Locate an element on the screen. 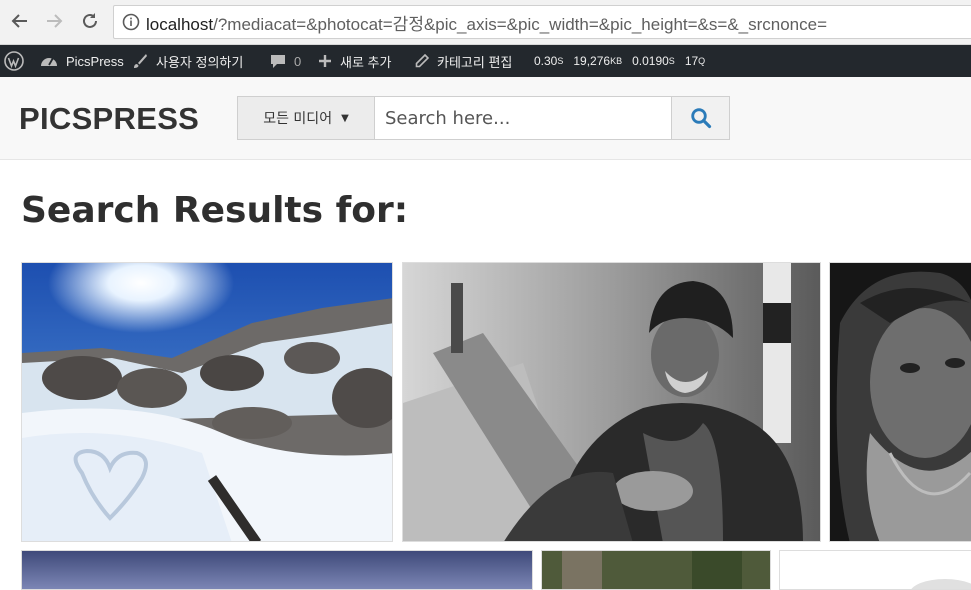  stat-queries-unit: Q is located at coordinates (702, 61).